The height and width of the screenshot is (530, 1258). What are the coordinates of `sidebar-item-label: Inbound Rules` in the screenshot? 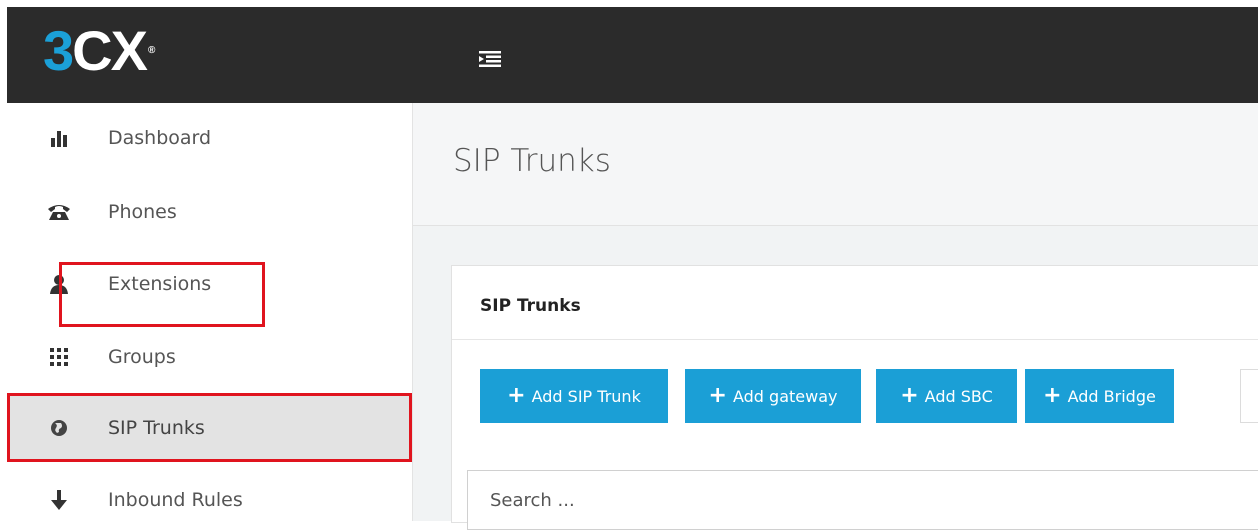 It's located at (175, 500).